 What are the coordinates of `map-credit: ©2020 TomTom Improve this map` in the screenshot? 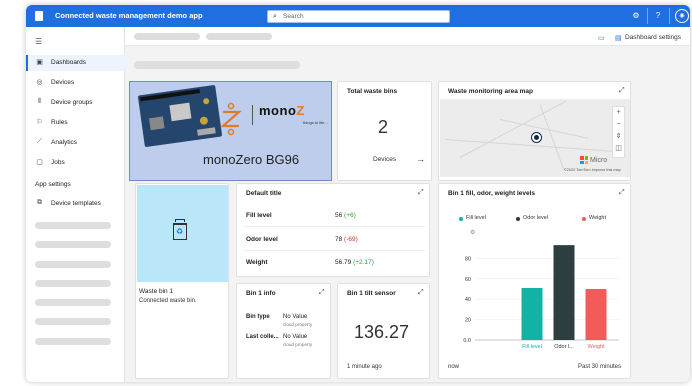 It's located at (592, 170).